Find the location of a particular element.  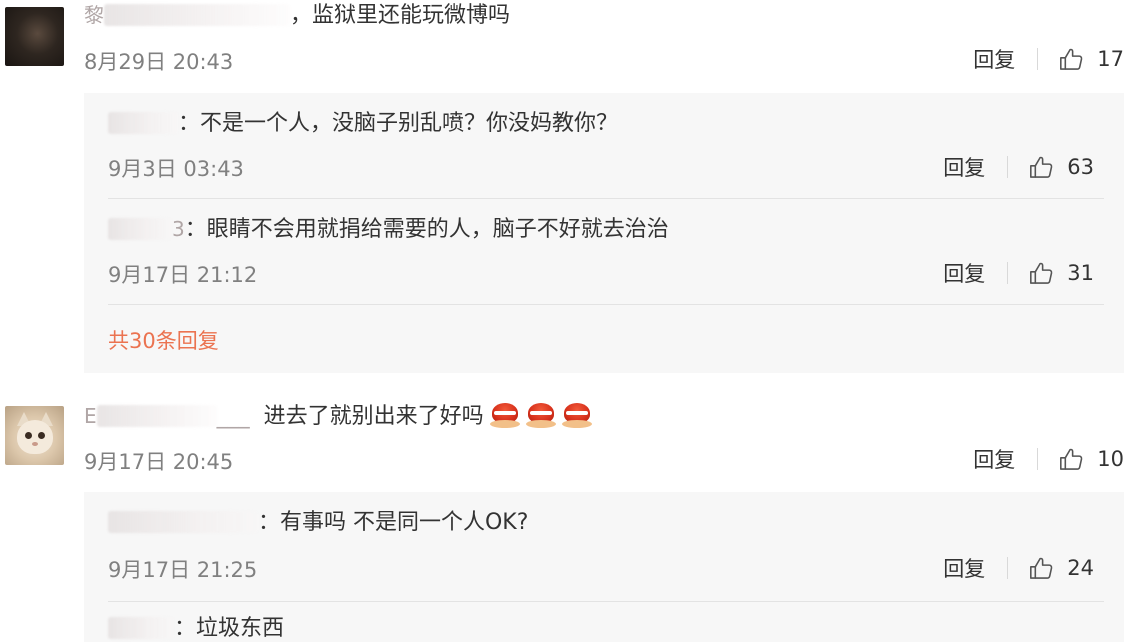

reply-time: 9月3日 03:43 is located at coordinates (176, 169).